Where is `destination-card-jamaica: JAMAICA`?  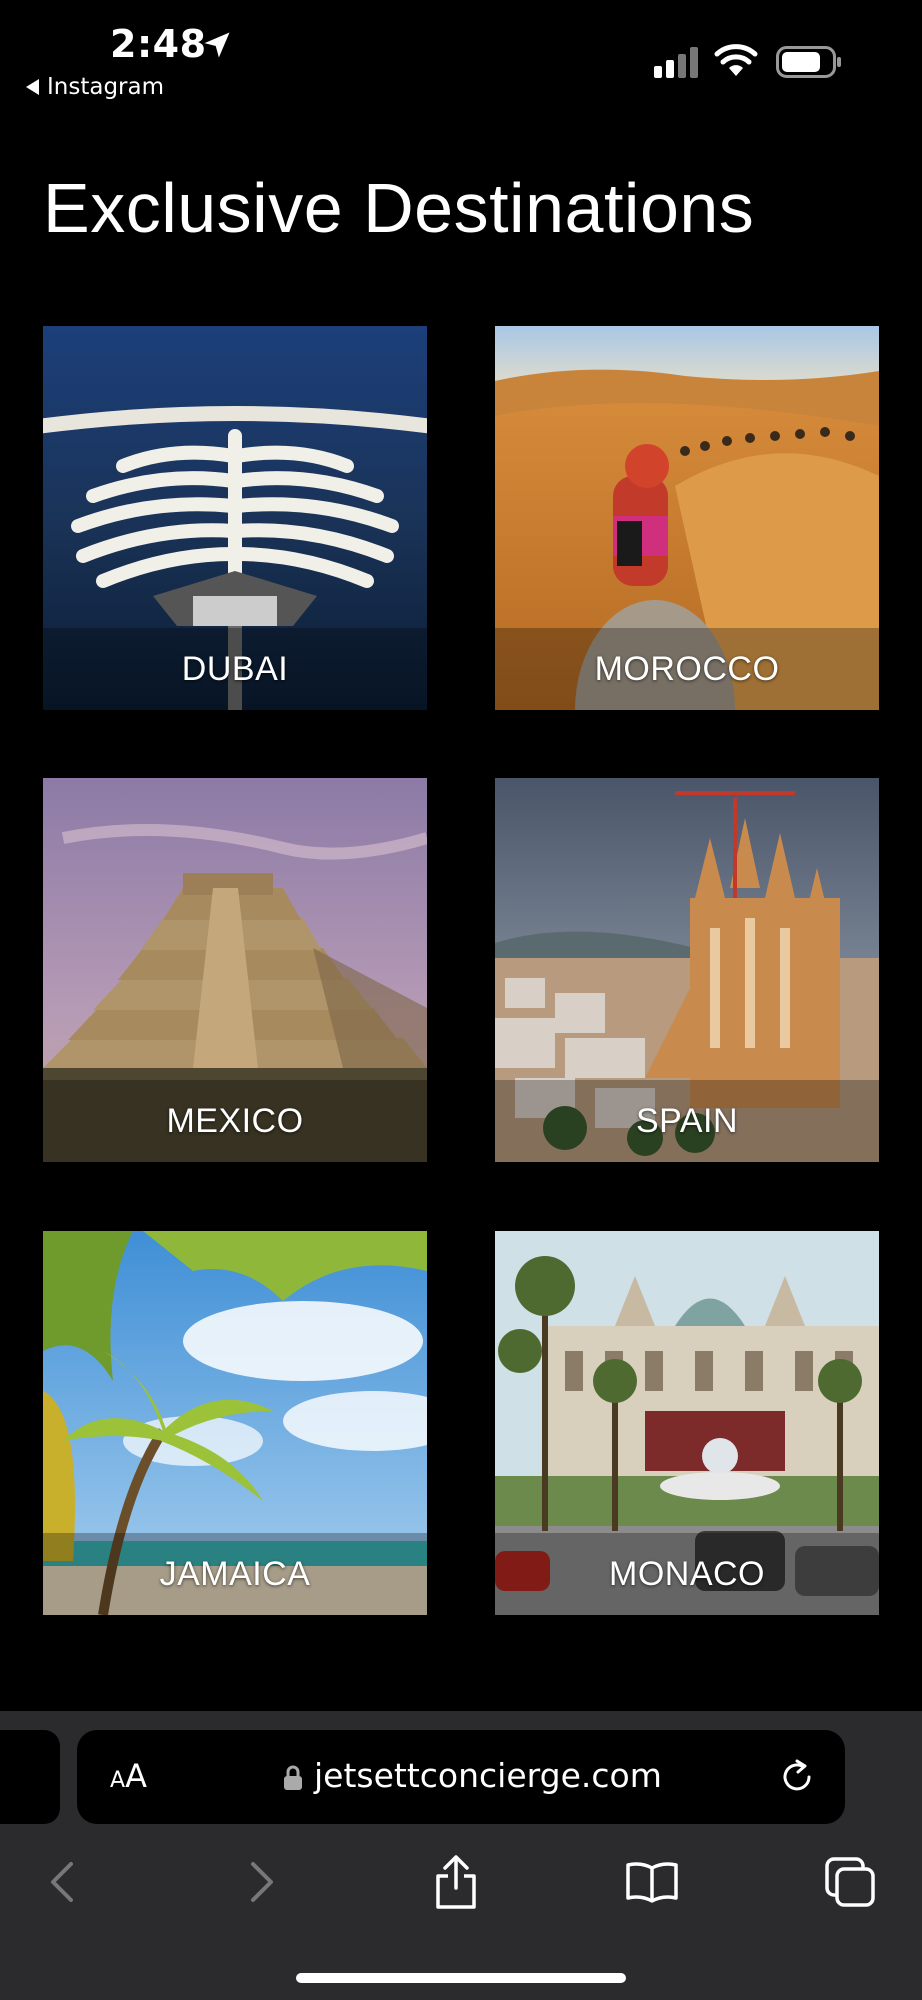
destination-card-jamaica: JAMAICA is located at coordinates (235, 1423).